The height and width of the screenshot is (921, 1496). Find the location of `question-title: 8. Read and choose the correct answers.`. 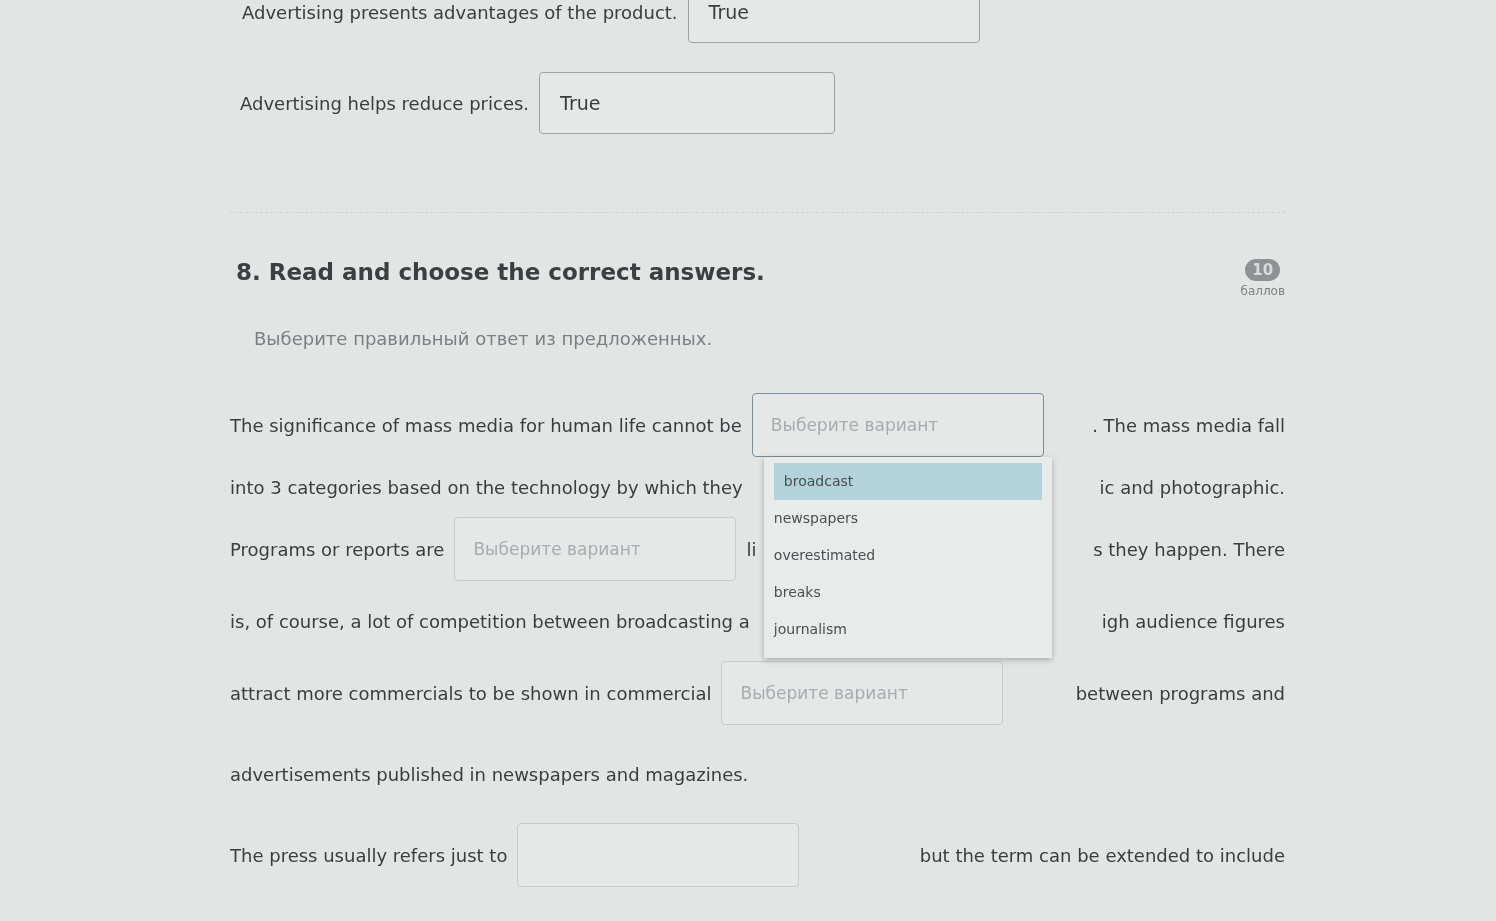

question-title: 8. Read and choose the correct answers. is located at coordinates (500, 272).